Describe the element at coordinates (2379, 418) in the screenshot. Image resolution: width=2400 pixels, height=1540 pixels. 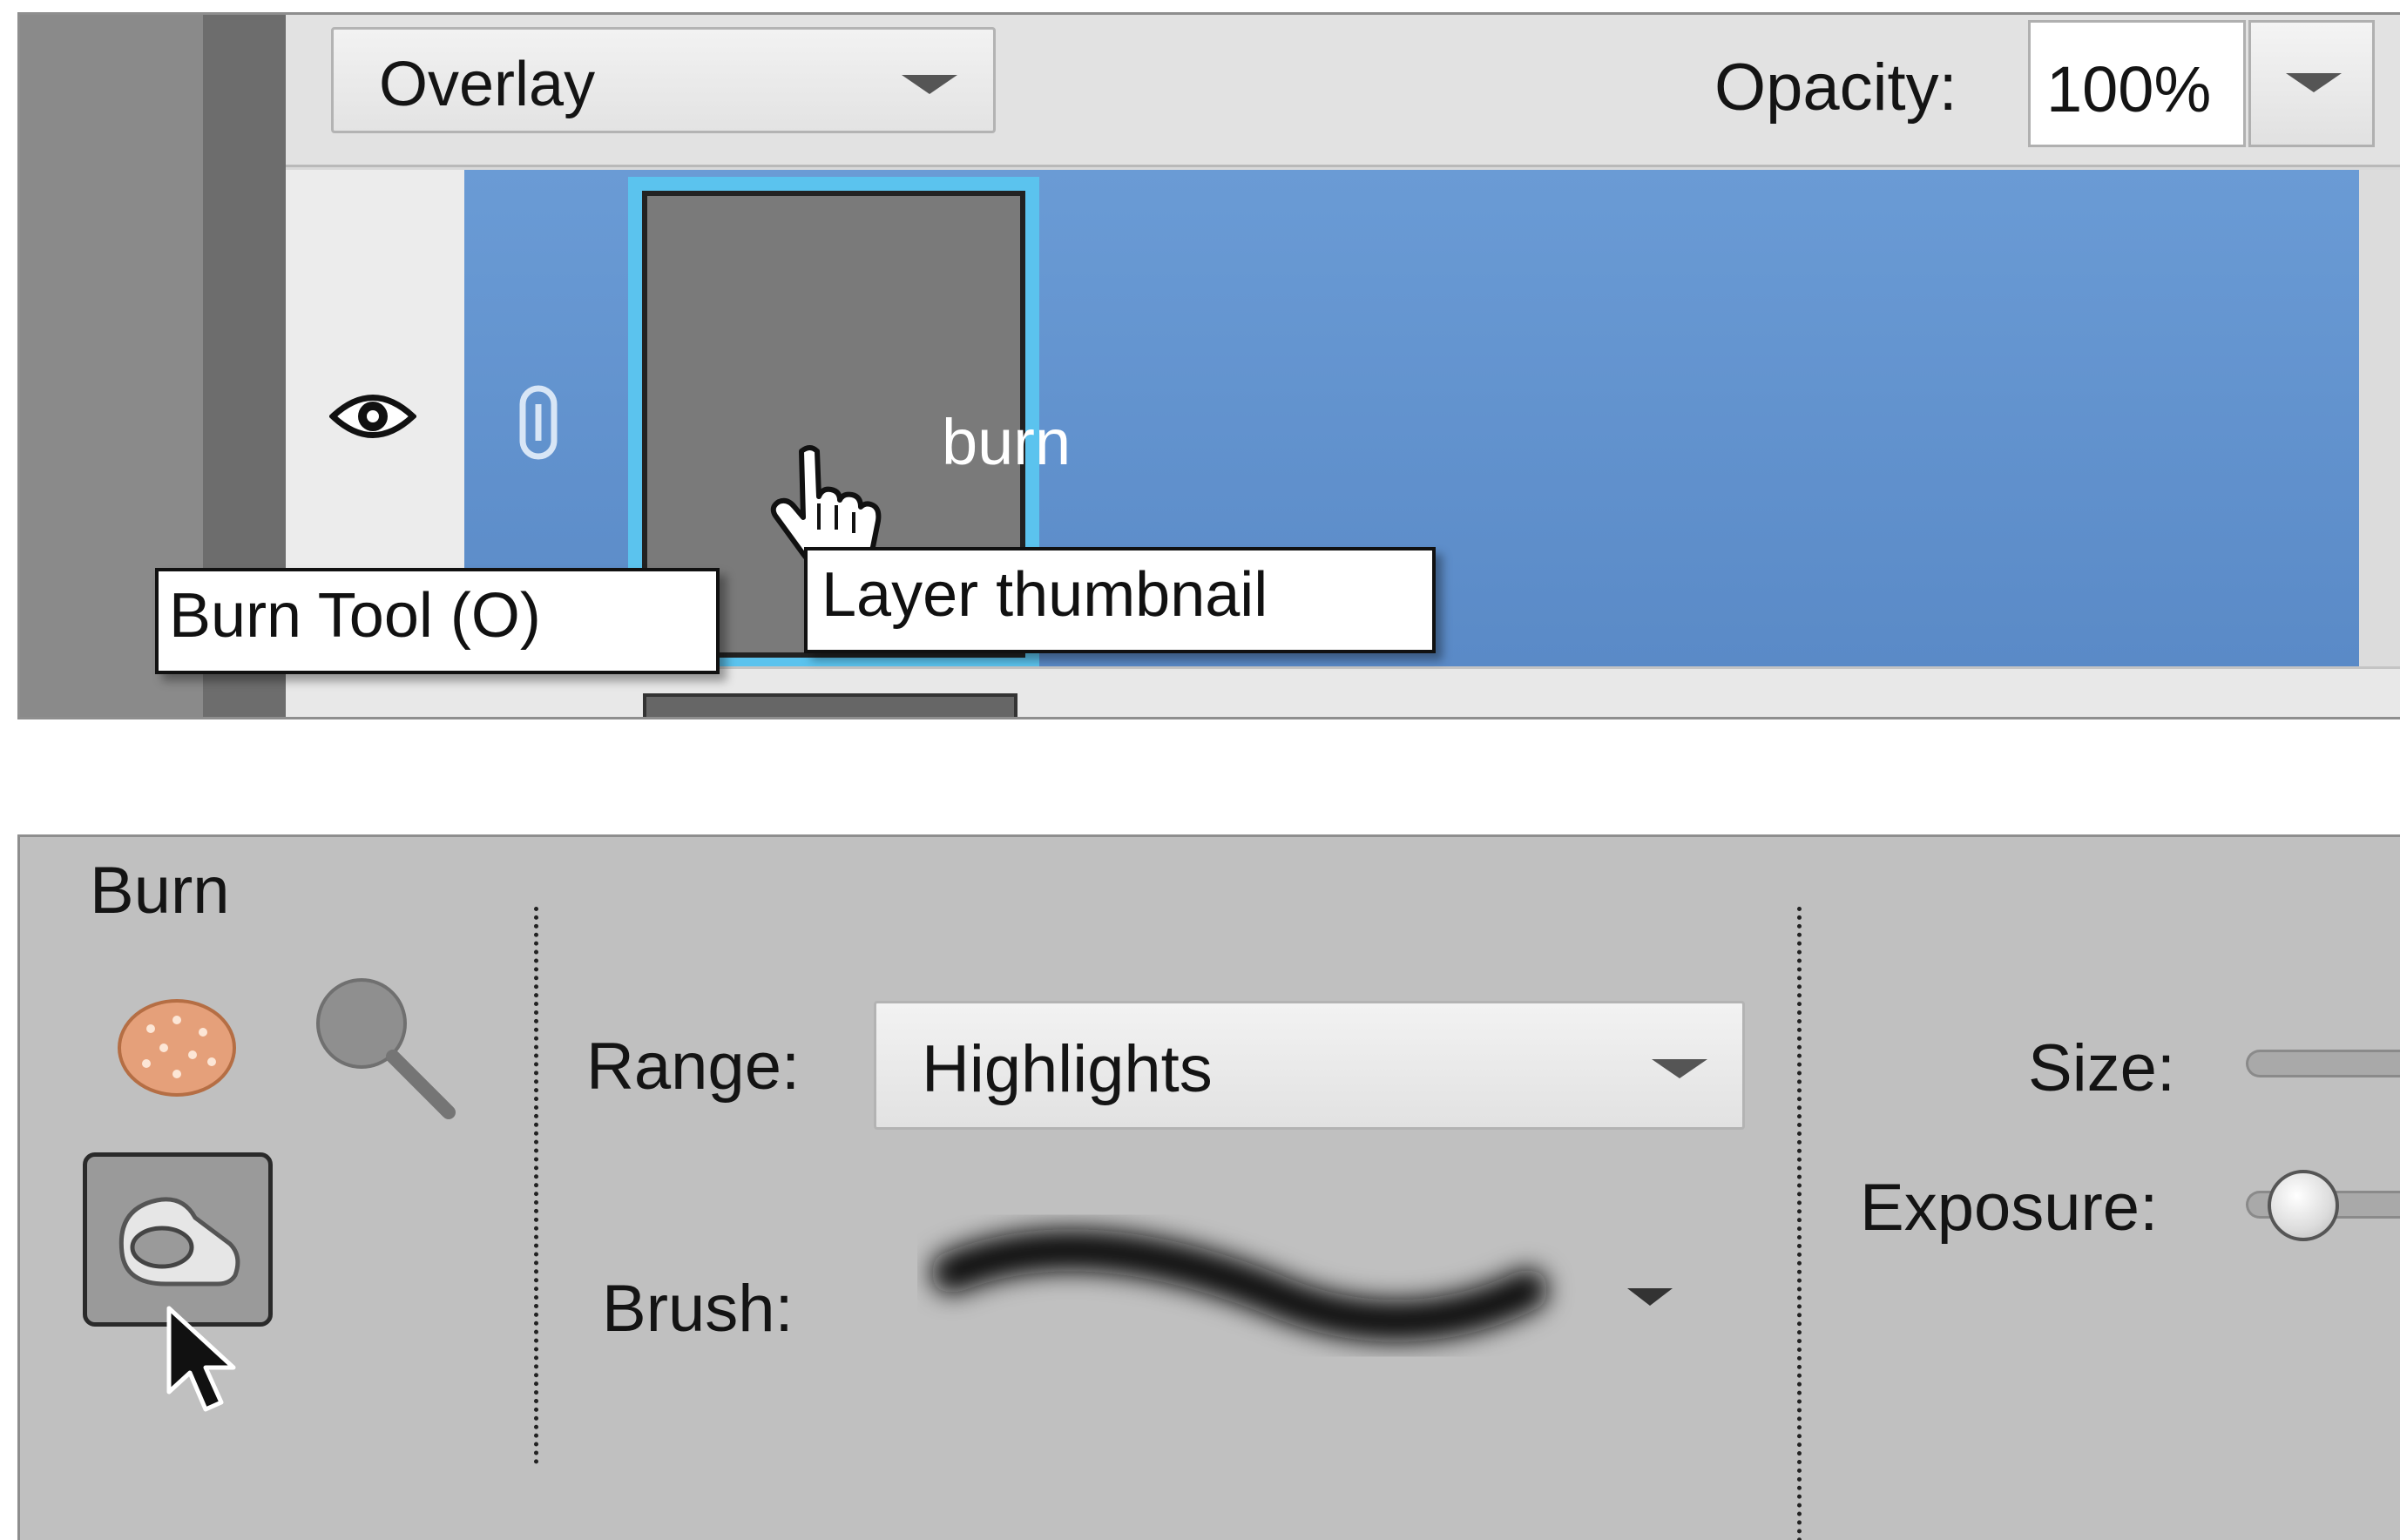
I see `panel-right-strip` at that location.